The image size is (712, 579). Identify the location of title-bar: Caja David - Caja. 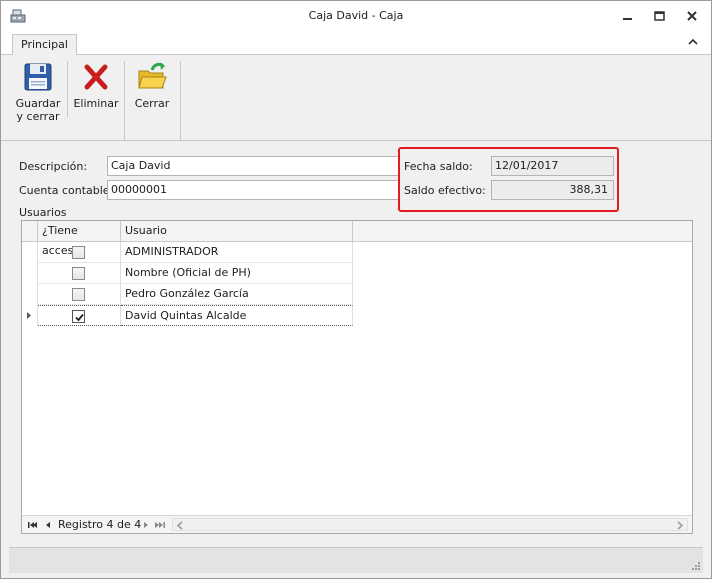
(356, 16).